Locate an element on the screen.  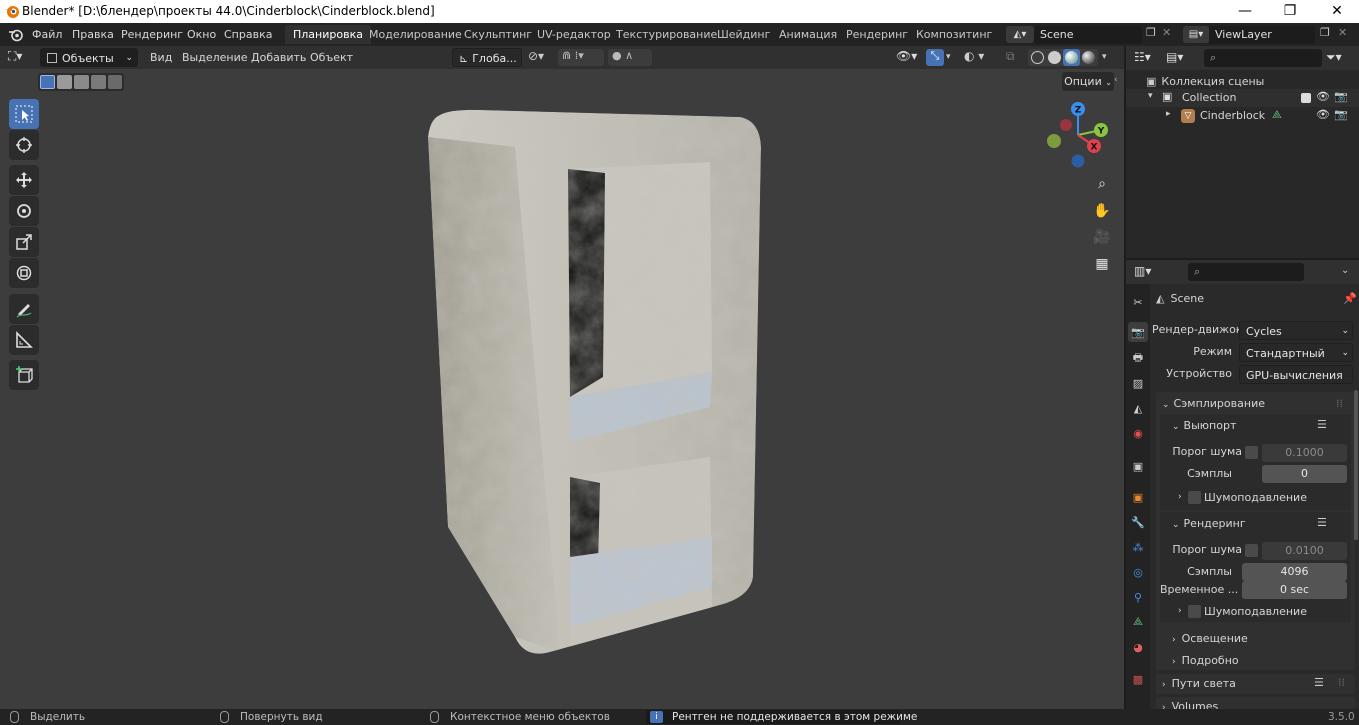
sidebar-toggle-icon: ‹ is located at coordinates (1119, 82).